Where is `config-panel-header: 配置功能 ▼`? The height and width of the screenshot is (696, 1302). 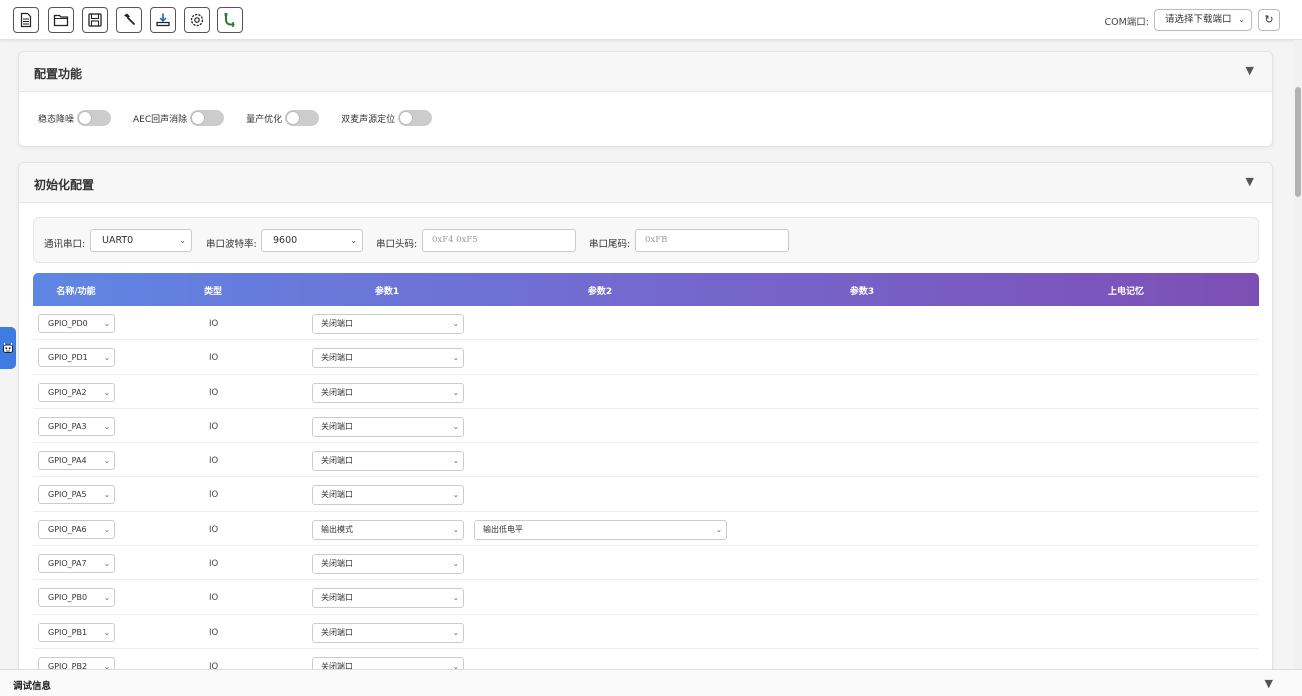
config-panel-header: 配置功能 ▼ is located at coordinates (645, 72).